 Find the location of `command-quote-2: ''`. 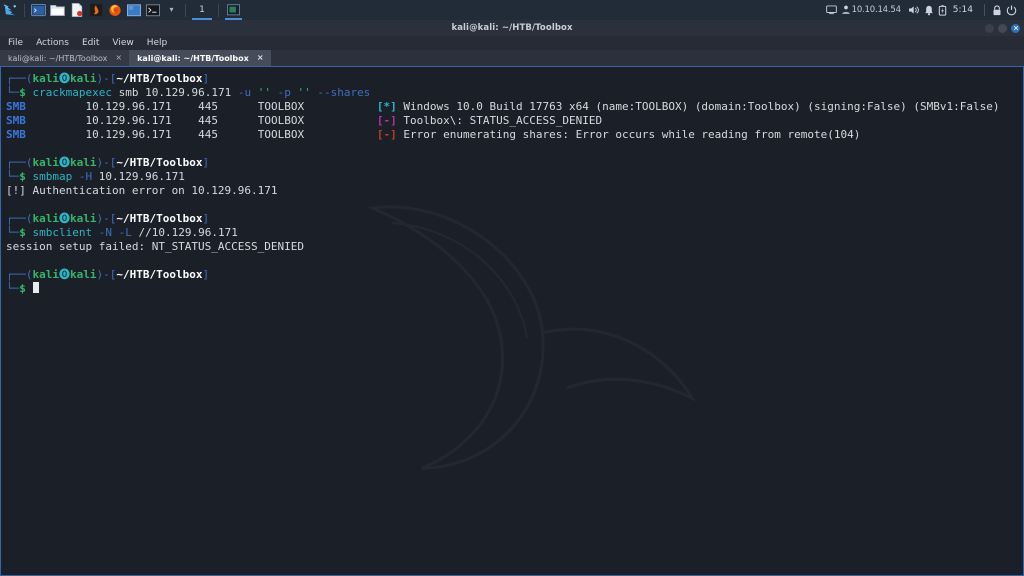

command-quote-2: '' is located at coordinates (304, 92).